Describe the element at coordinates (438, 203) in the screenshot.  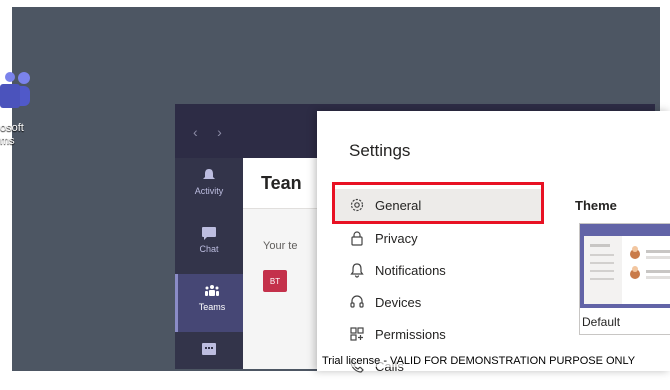
I see `annotation-highlight-box` at that location.